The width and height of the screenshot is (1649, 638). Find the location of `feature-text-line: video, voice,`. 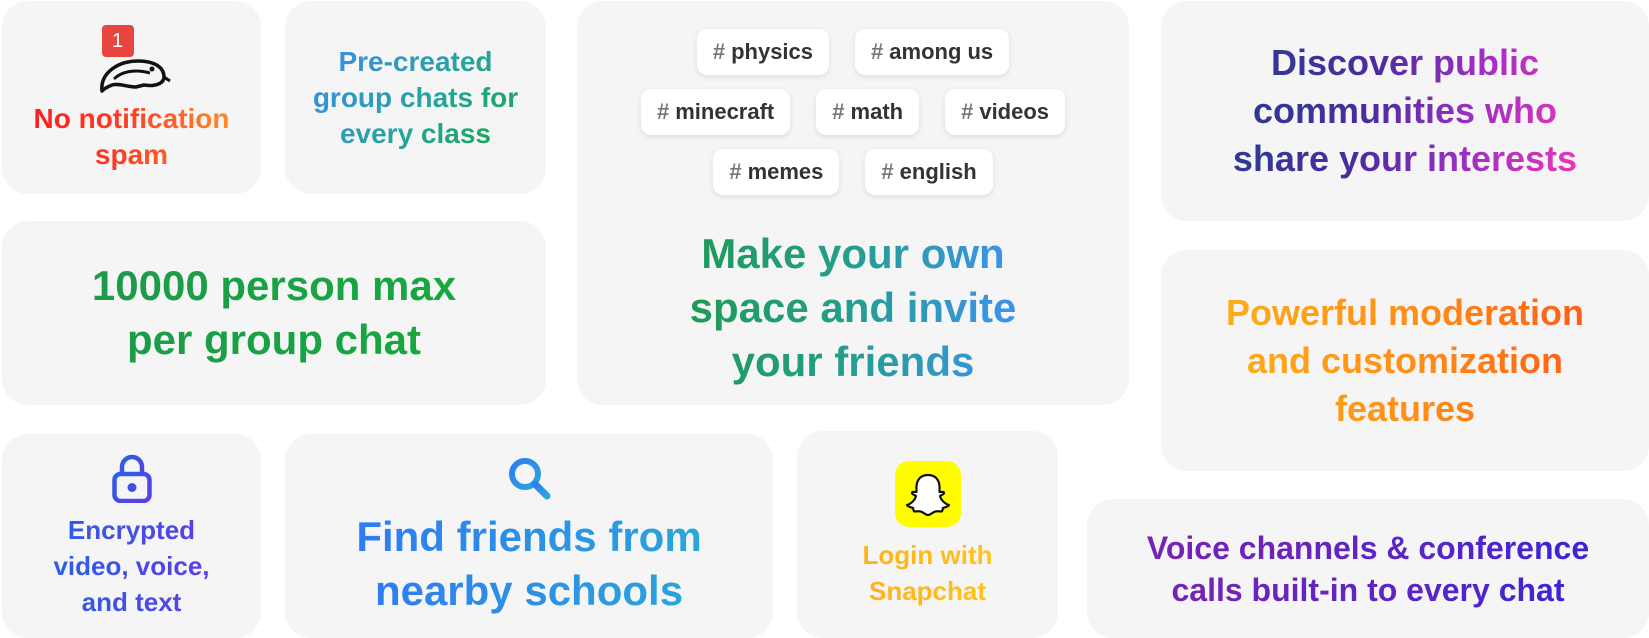

feature-text-line: video, voice, is located at coordinates (131, 565).